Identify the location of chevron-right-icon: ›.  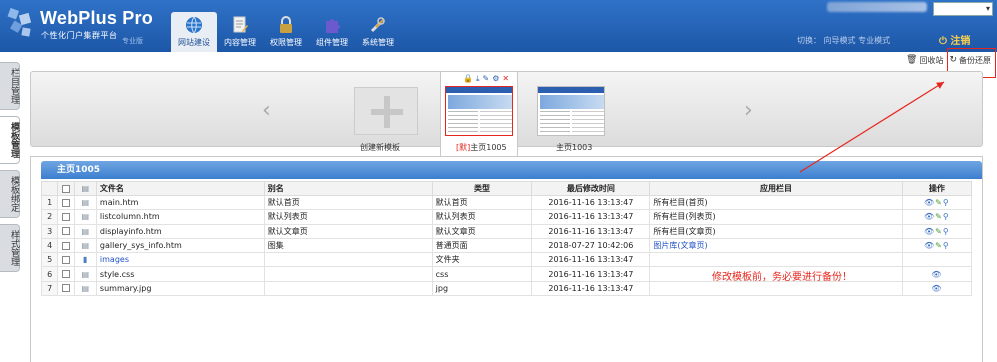
(748, 110).